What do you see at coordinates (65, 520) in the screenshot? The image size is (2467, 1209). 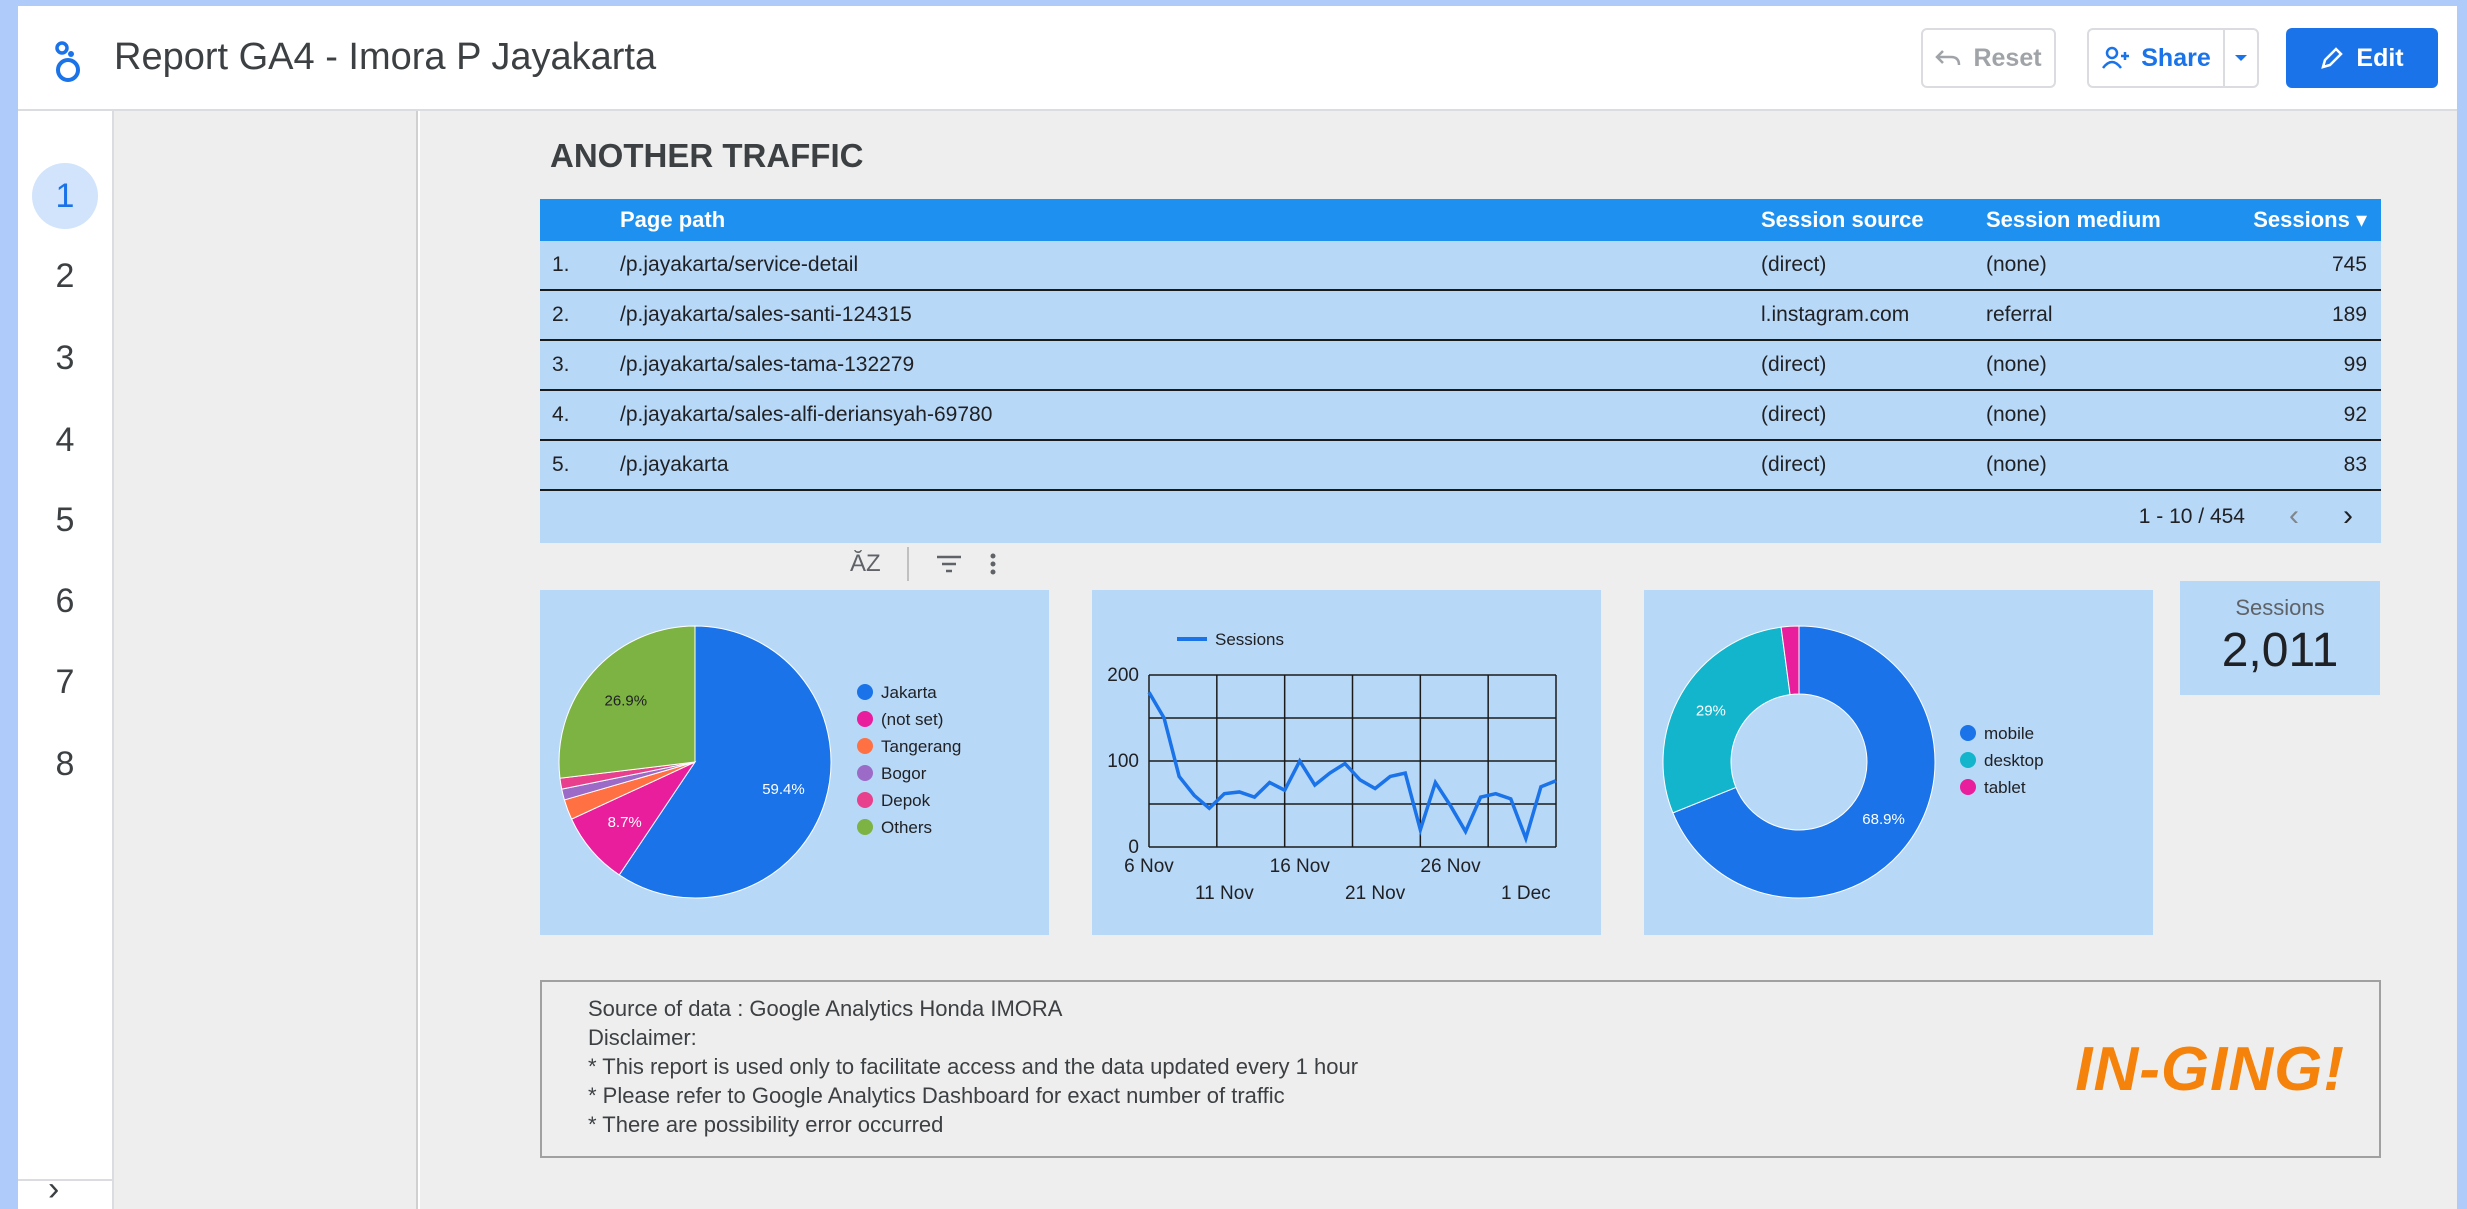 I see `page-item-5: 5` at bounding box center [65, 520].